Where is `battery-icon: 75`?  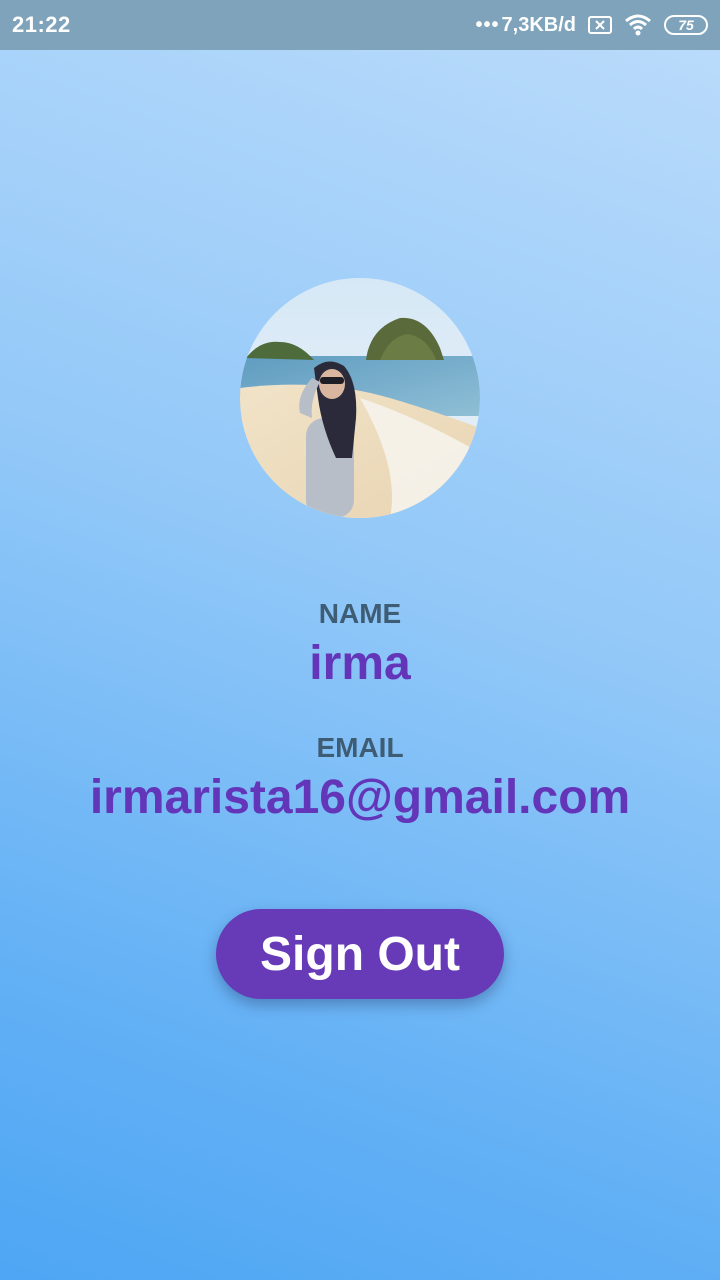
battery-icon: 75 is located at coordinates (686, 25).